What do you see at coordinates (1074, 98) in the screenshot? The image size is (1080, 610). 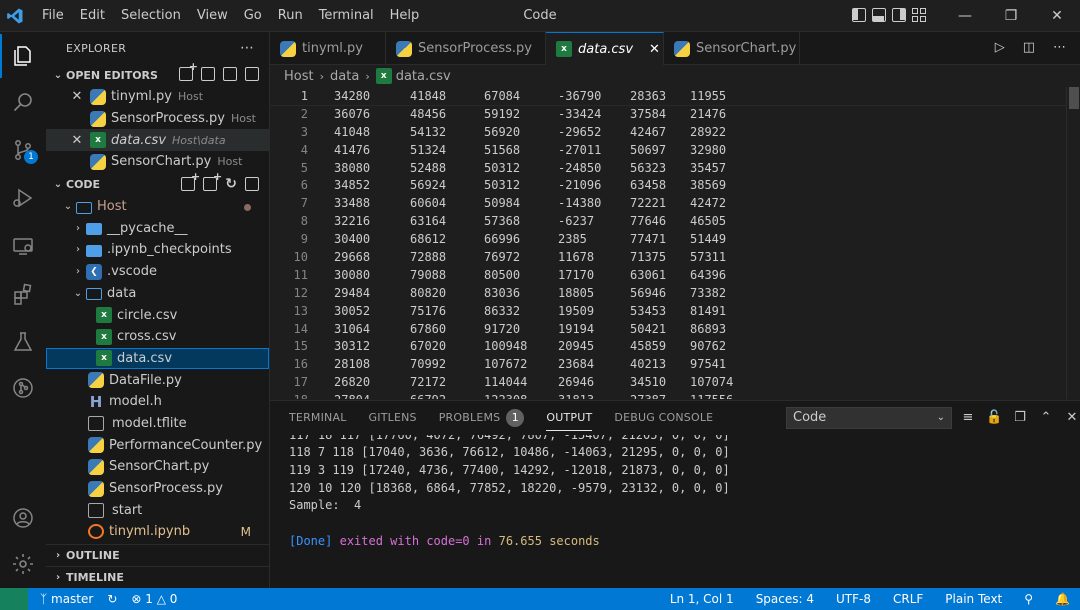 I see `scrollbar-thumb` at bounding box center [1074, 98].